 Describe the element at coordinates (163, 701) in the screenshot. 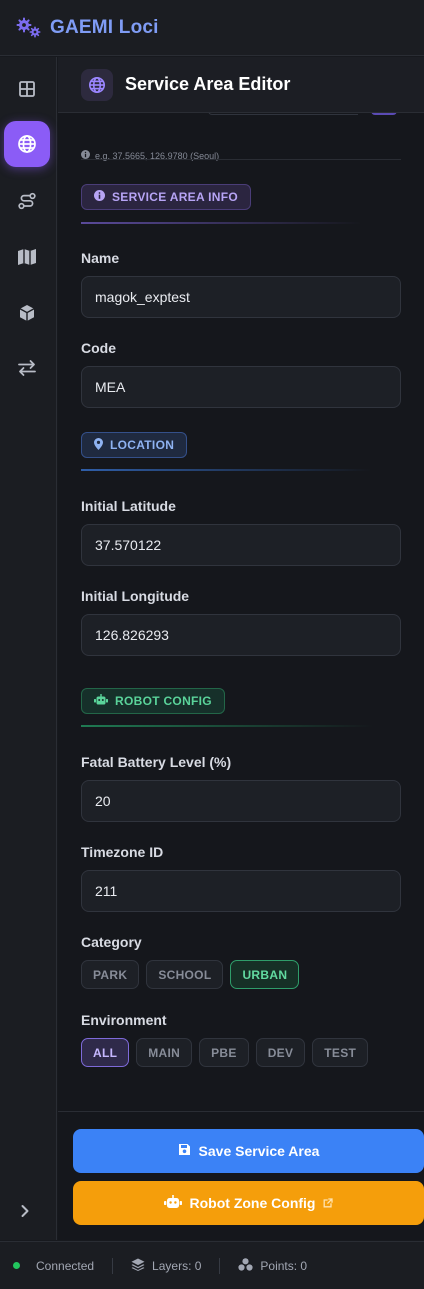

I see `section-label: ROBOT CONFIG` at that location.